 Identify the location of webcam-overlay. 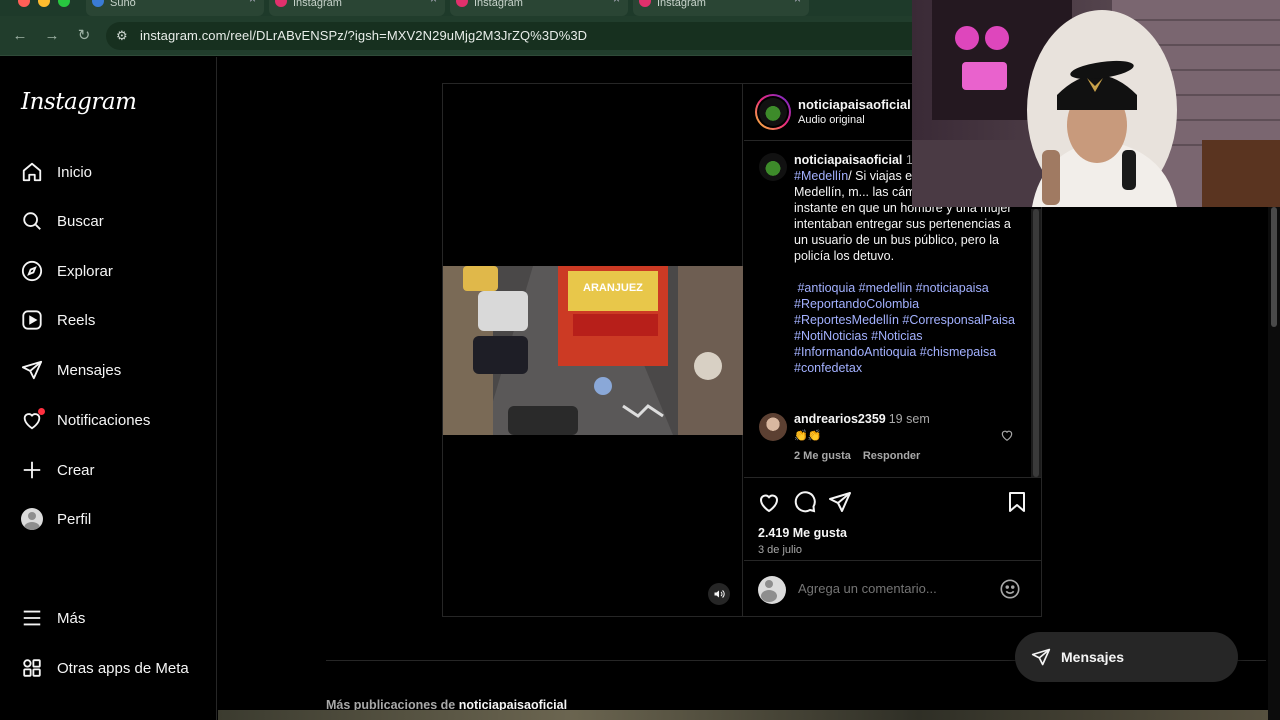
(1096, 103).